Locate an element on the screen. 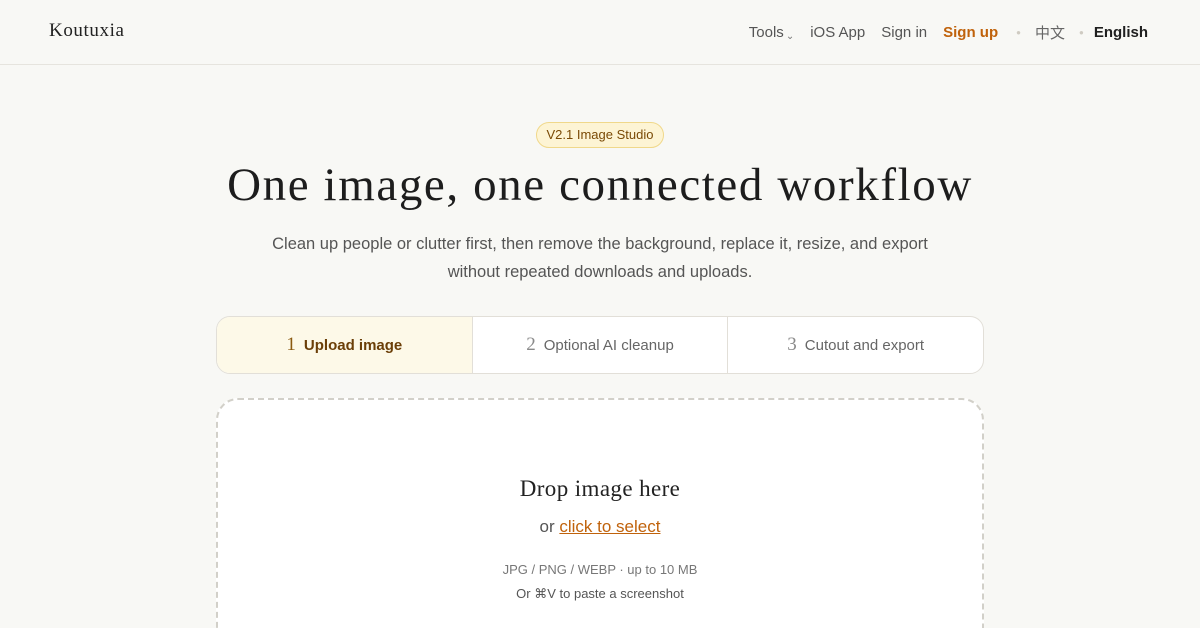  step-label: Upload image is located at coordinates (353, 345).